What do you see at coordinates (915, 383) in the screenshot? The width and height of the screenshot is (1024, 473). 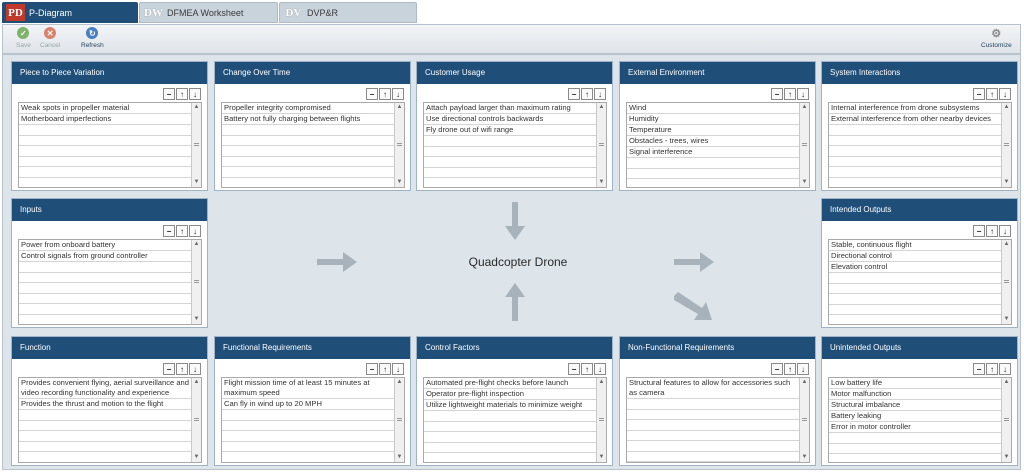 I see `list-item: Low battery life` at bounding box center [915, 383].